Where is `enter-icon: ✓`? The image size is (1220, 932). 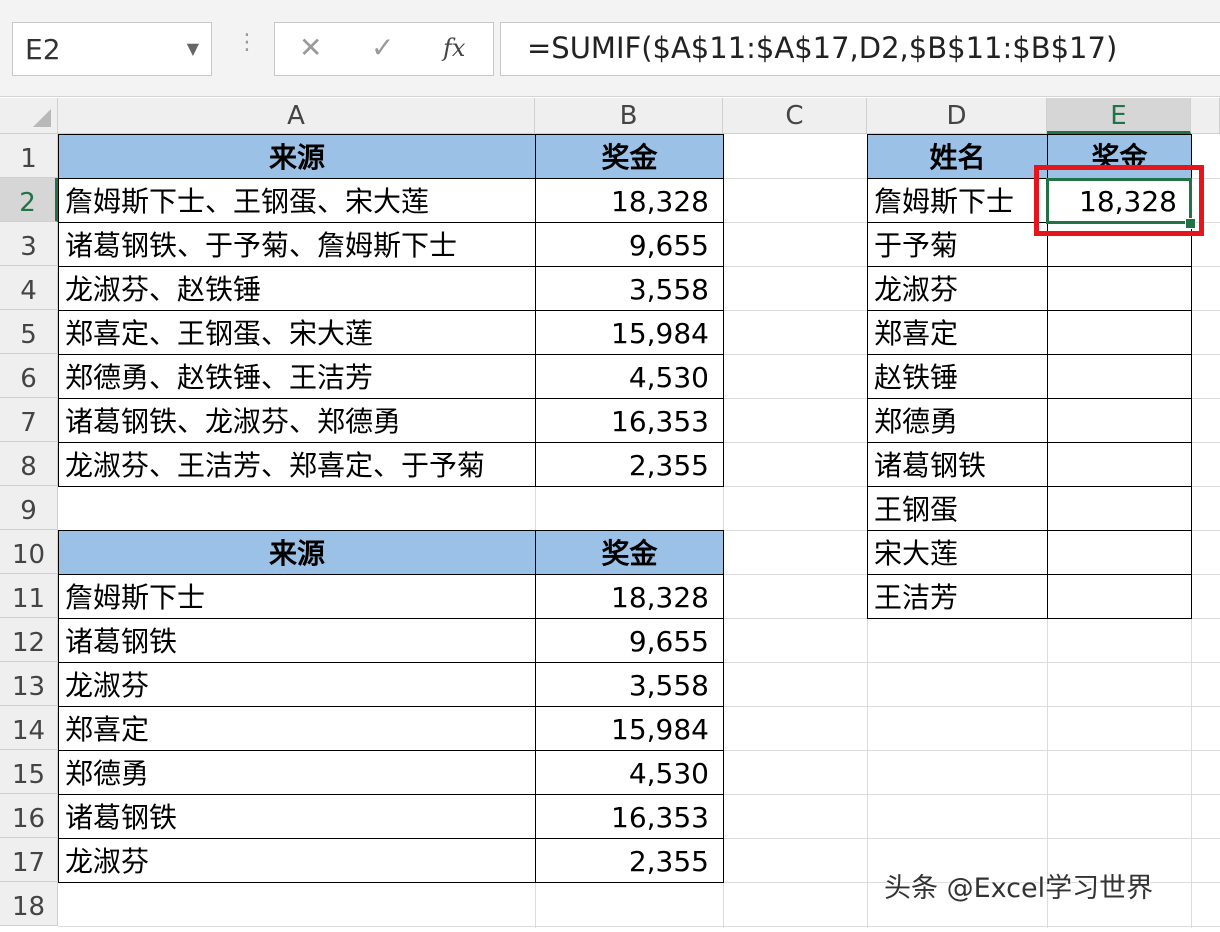 enter-icon: ✓ is located at coordinates (382, 47).